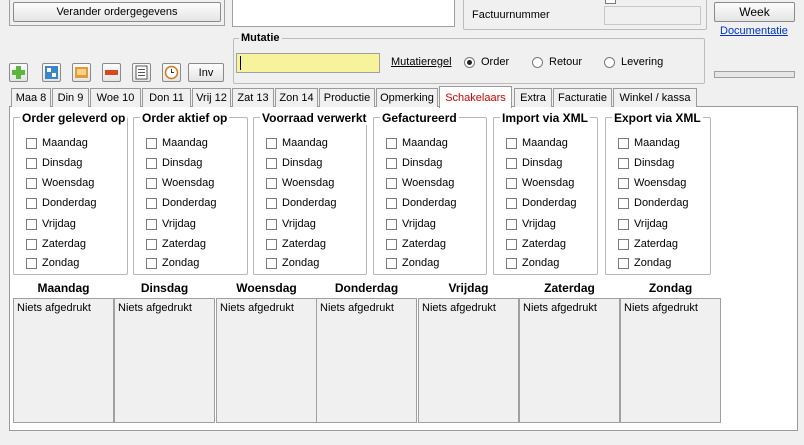 The width and height of the screenshot is (804, 445). Describe the element at coordinates (610, 2) in the screenshot. I see `top-checkbox` at that location.